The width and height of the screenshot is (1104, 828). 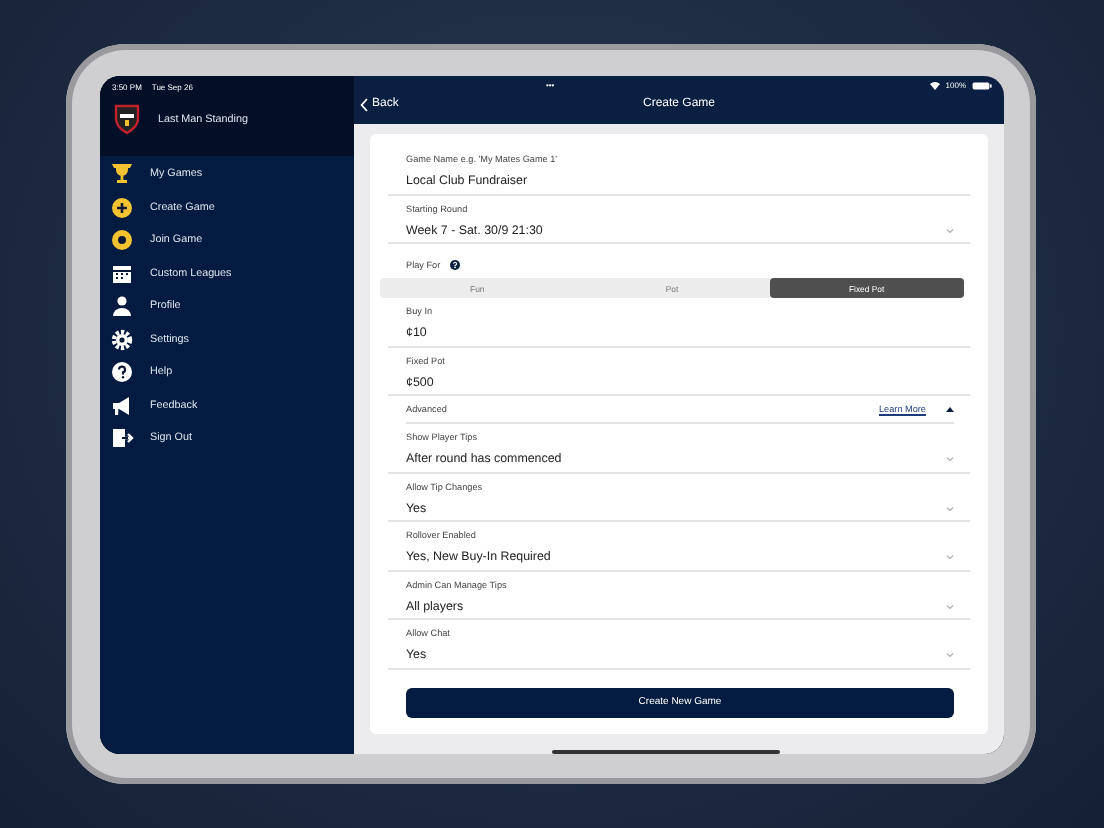 What do you see at coordinates (364, 104) in the screenshot?
I see `chevron-left-icon` at bounding box center [364, 104].